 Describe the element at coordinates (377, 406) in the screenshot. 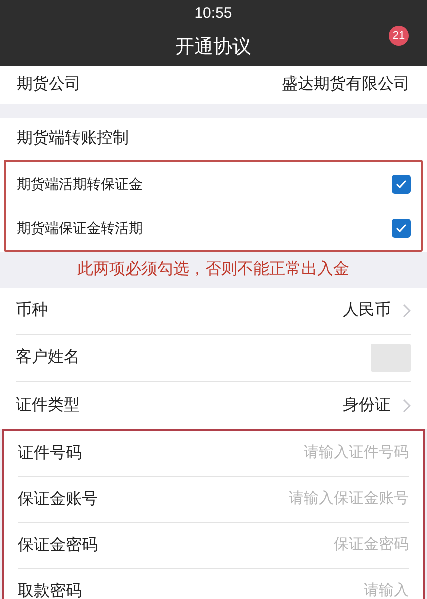

I see `select-field: 身份证` at that location.